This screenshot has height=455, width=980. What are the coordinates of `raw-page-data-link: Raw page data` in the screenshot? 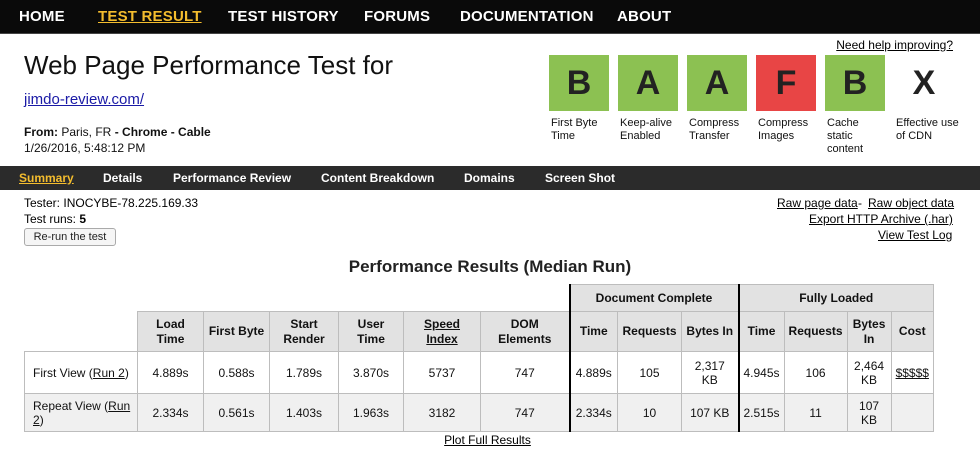 It's located at (817, 203).